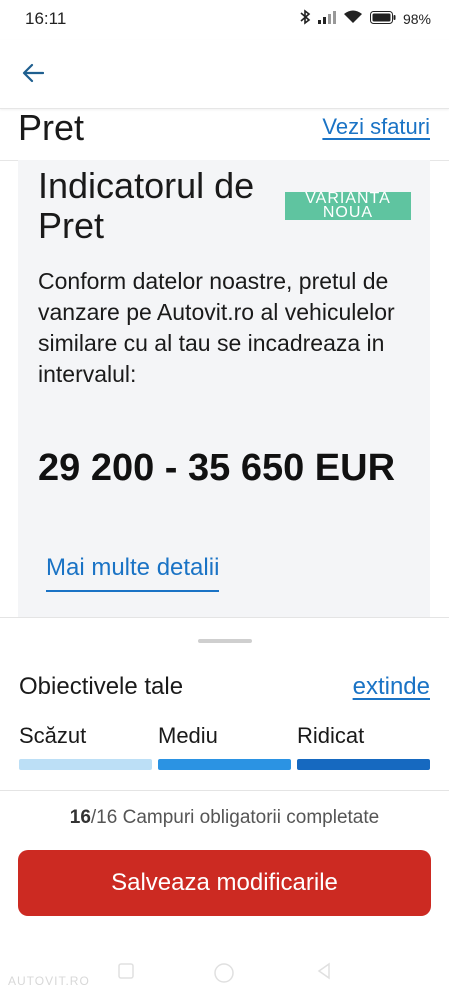  What do you see at coordinates (224, 134) in the screenshot?
I see `section-header: Pret Vezi sfaturi` at bounding box center [224, 134].